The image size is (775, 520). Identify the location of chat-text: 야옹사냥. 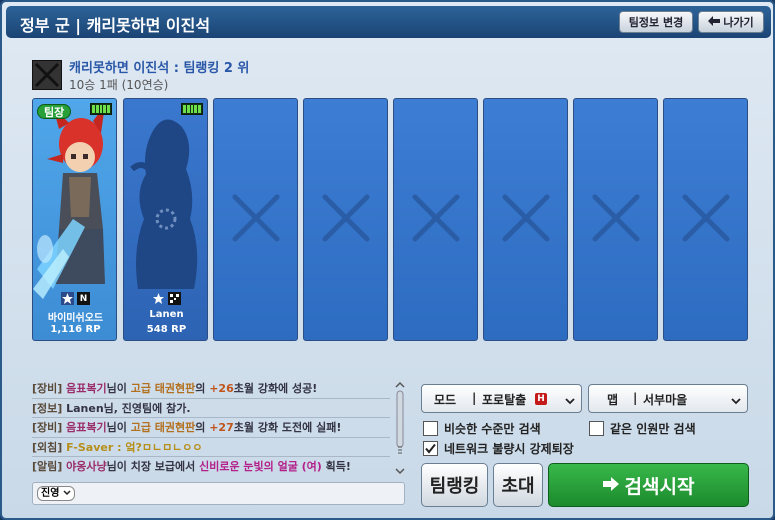
(86, 466).